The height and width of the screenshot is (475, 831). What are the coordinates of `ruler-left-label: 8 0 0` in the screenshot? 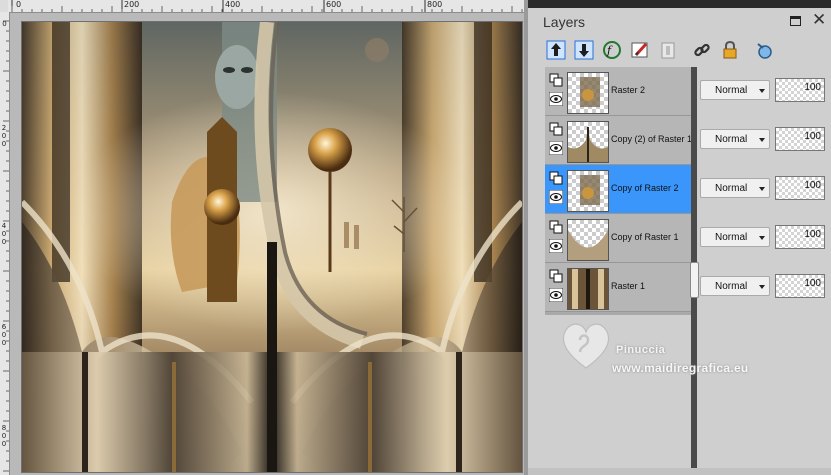 It's located at (4, 436).